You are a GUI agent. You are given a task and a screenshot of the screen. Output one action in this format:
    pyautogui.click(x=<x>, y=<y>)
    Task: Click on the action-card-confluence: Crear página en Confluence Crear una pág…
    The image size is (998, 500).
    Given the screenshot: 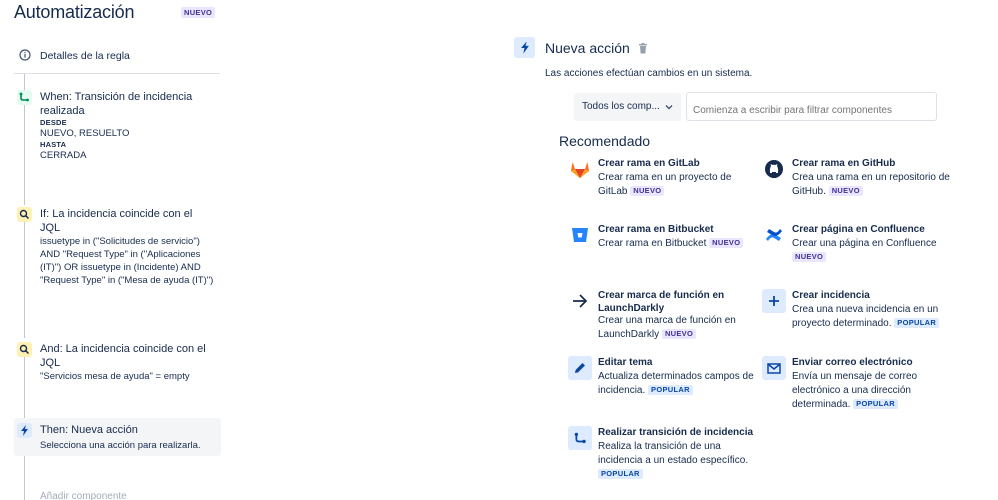 What is the action you would take?
    pyautogui.click(x=857, y=245)
    